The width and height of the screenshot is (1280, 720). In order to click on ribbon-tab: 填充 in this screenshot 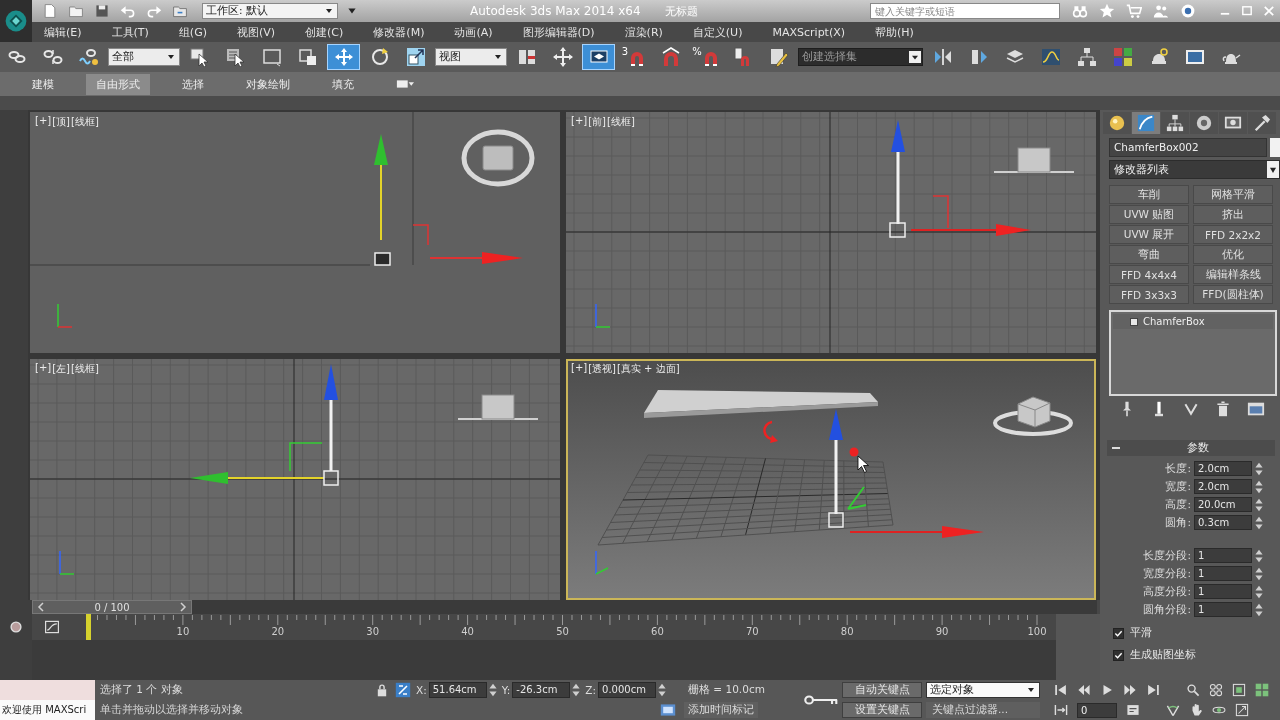, I will do `click(343, 84)`.